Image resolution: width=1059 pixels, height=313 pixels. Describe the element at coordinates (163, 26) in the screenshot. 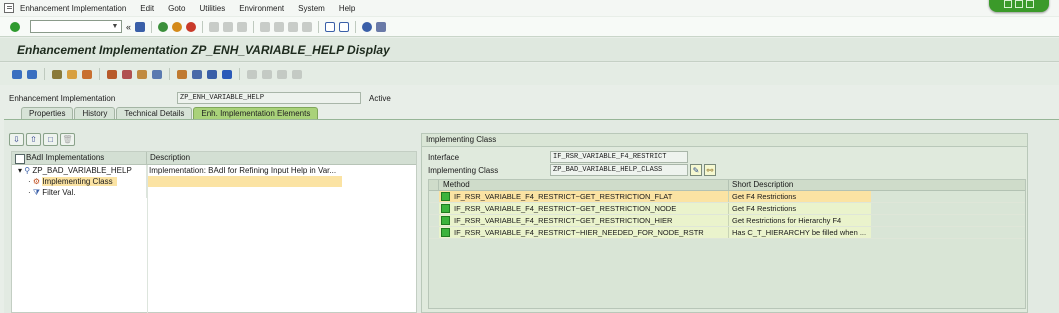

I see `back-icon` at that location.